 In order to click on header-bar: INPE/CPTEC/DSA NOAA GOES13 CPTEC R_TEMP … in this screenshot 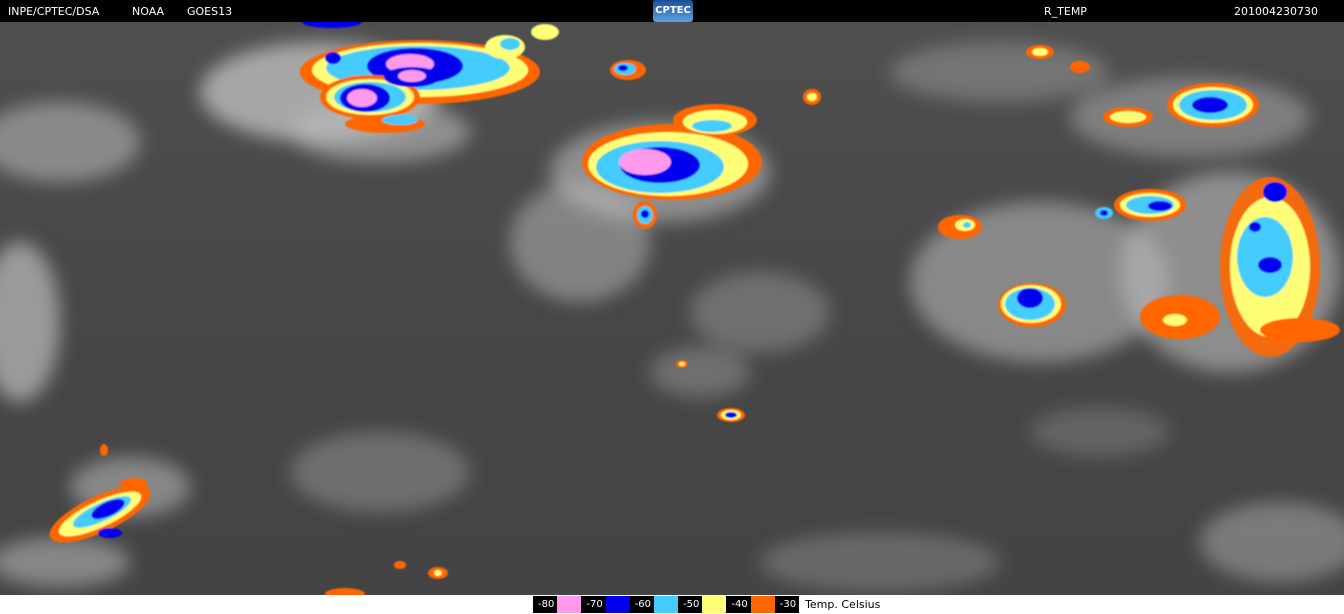, I will do `click(672, 11)`.